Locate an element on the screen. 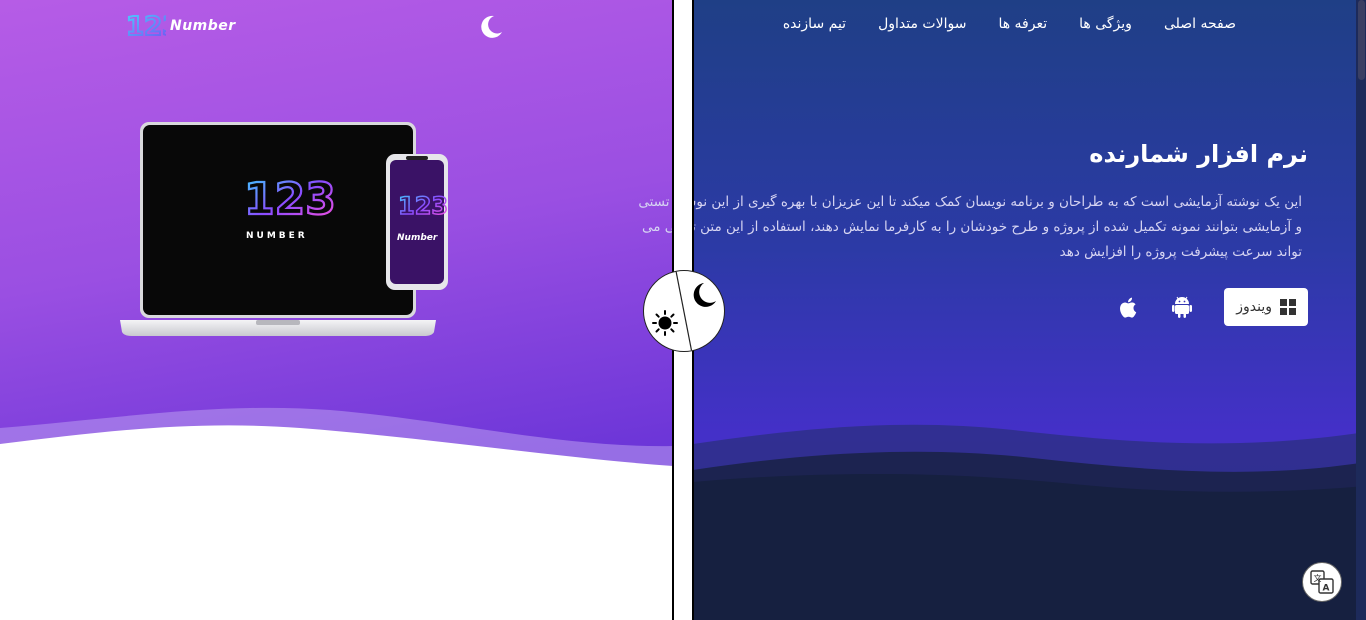  nav-item-faq: سوالات متداول is located at coordinates (922, 24).